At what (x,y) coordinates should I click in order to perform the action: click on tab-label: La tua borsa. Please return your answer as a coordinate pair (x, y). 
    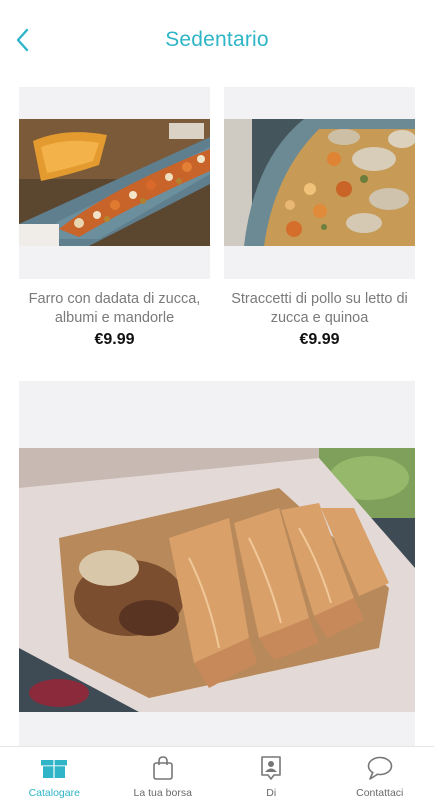
    Looking at the image, I should click on (162, 793).